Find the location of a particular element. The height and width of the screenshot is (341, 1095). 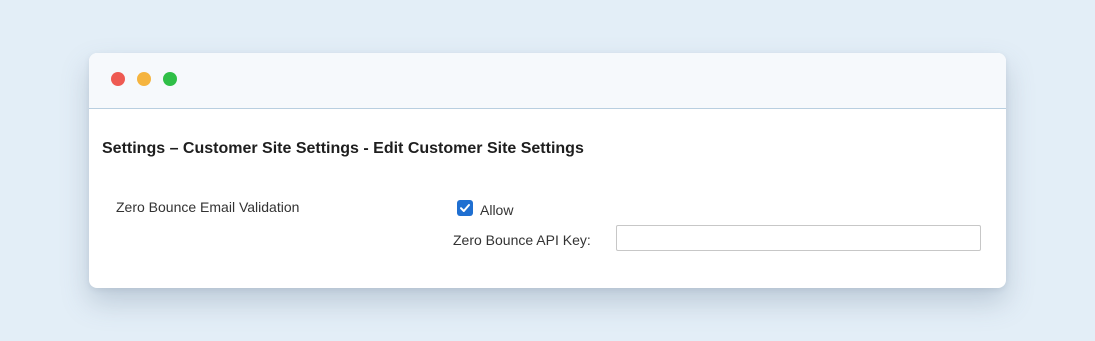

allow-option: Allow is located at coordinates (485, 208).